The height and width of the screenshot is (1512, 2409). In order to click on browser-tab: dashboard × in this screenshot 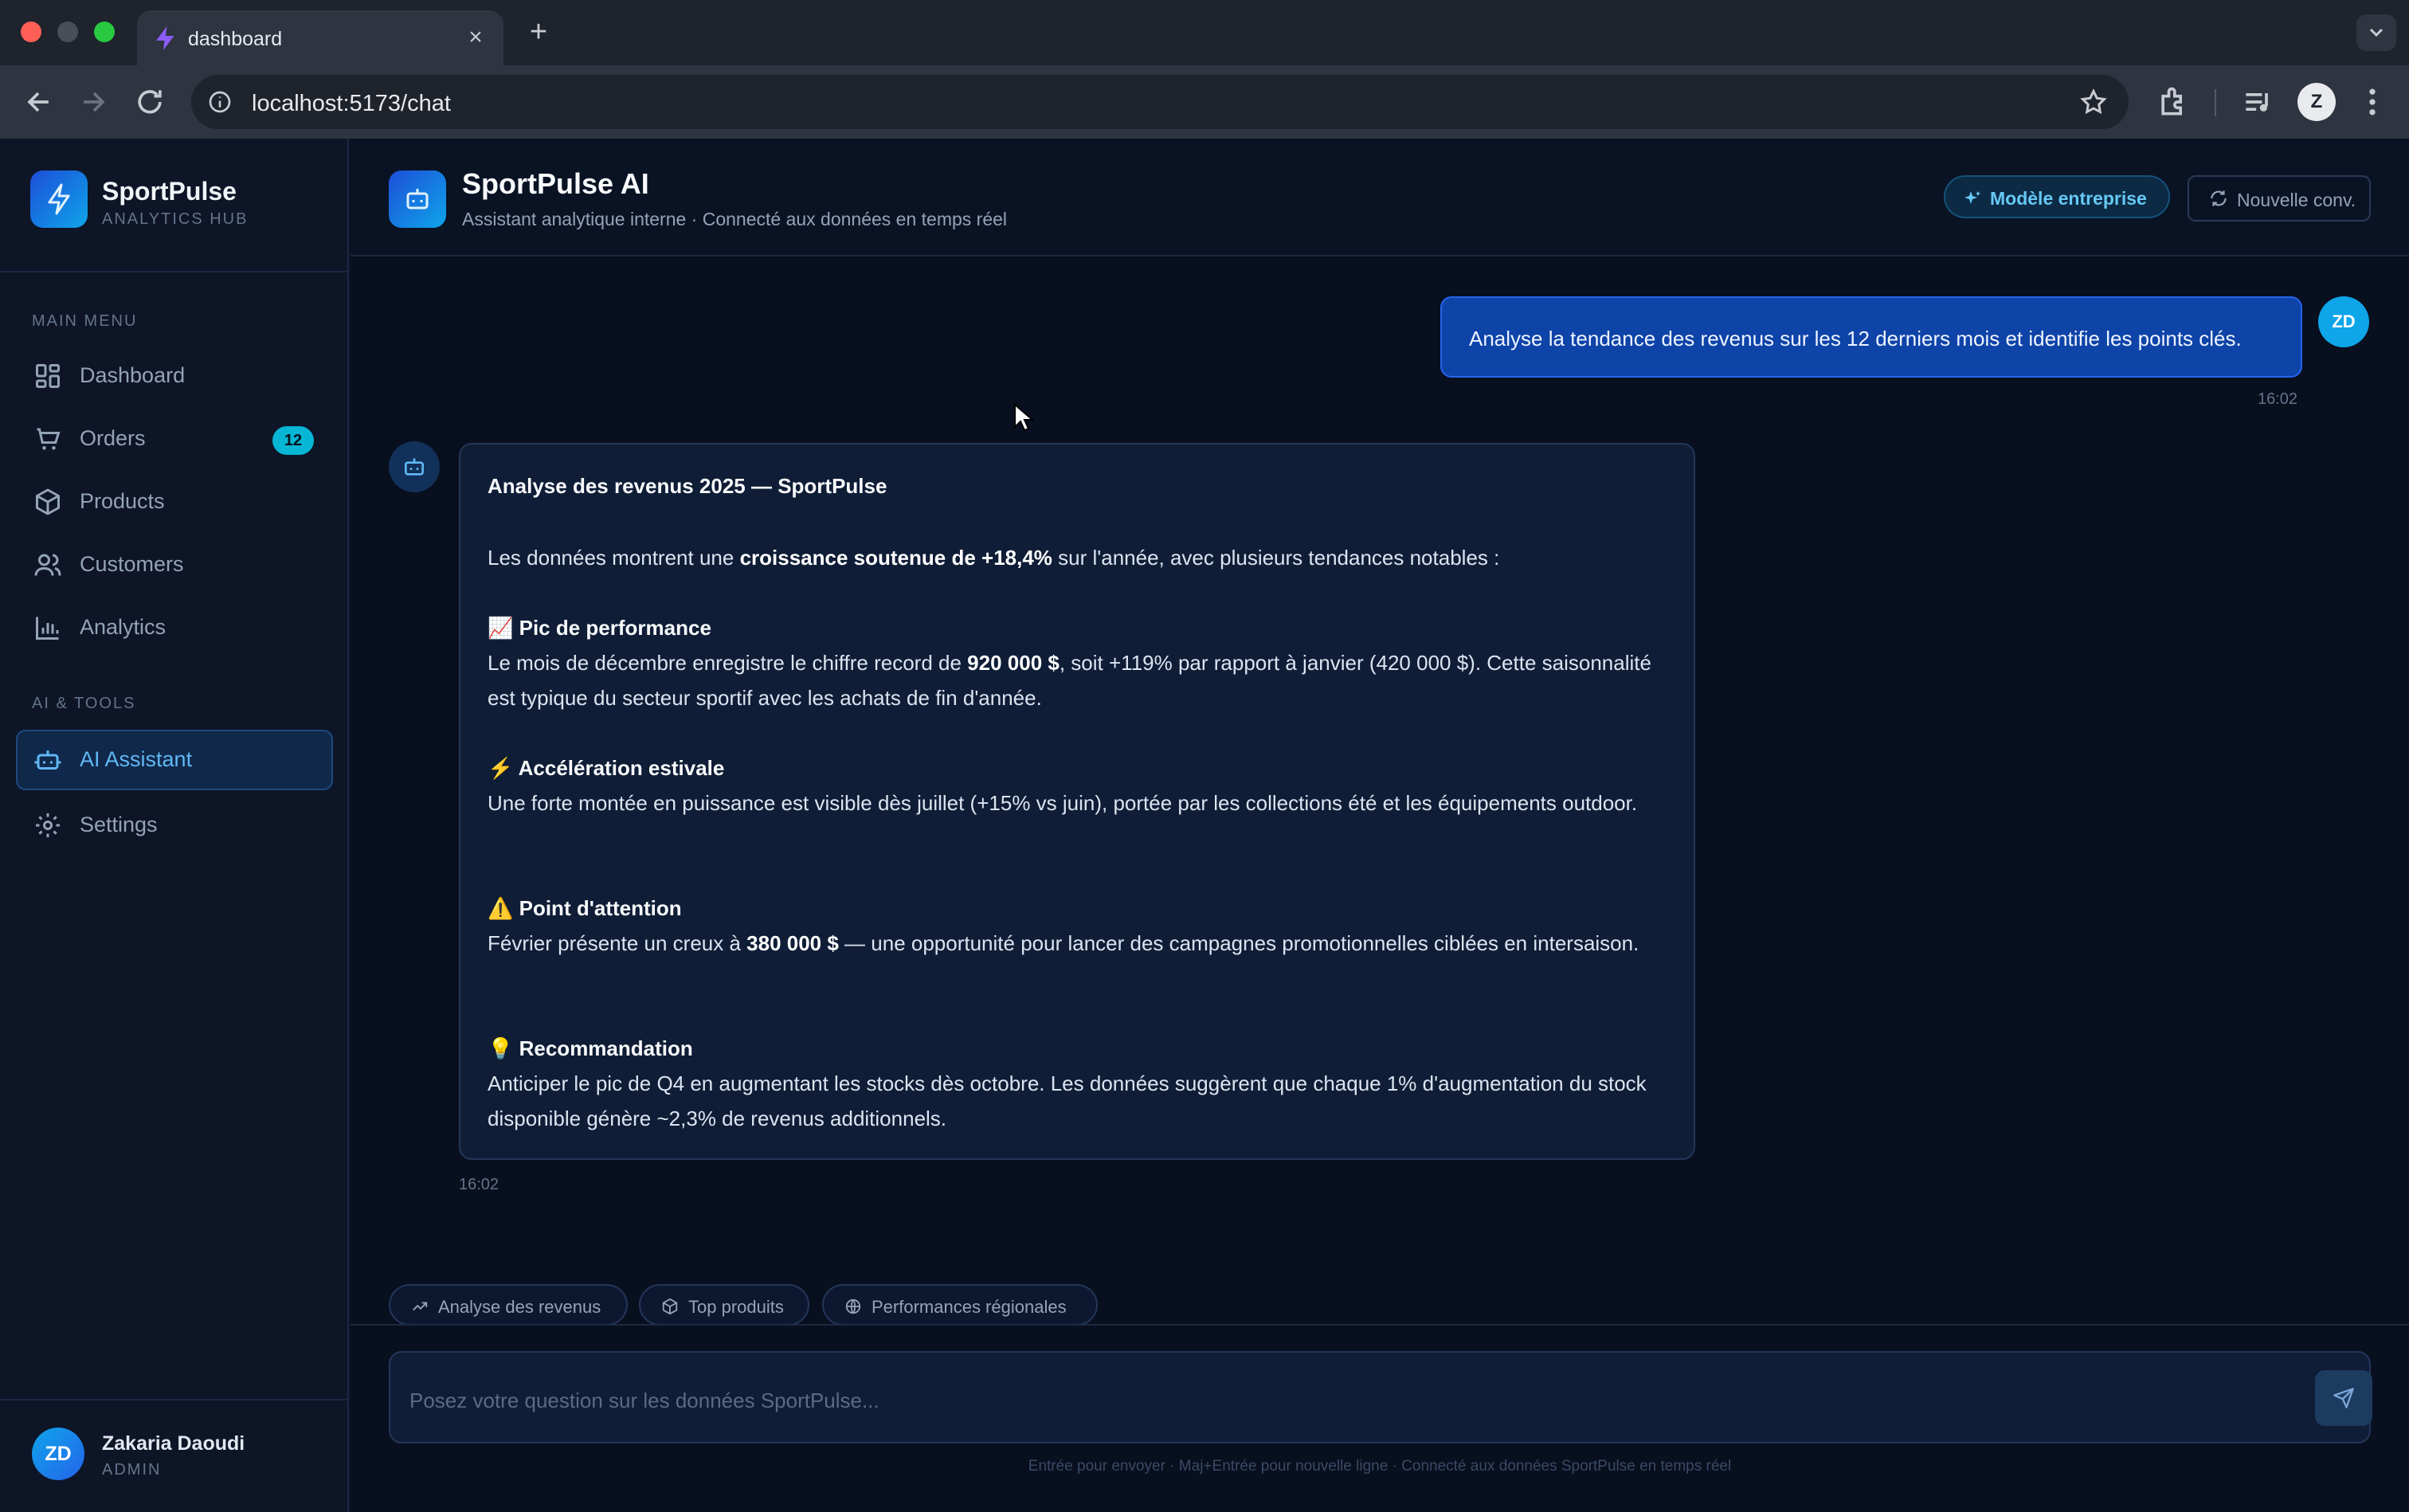, I will do `click(320, 38)`.